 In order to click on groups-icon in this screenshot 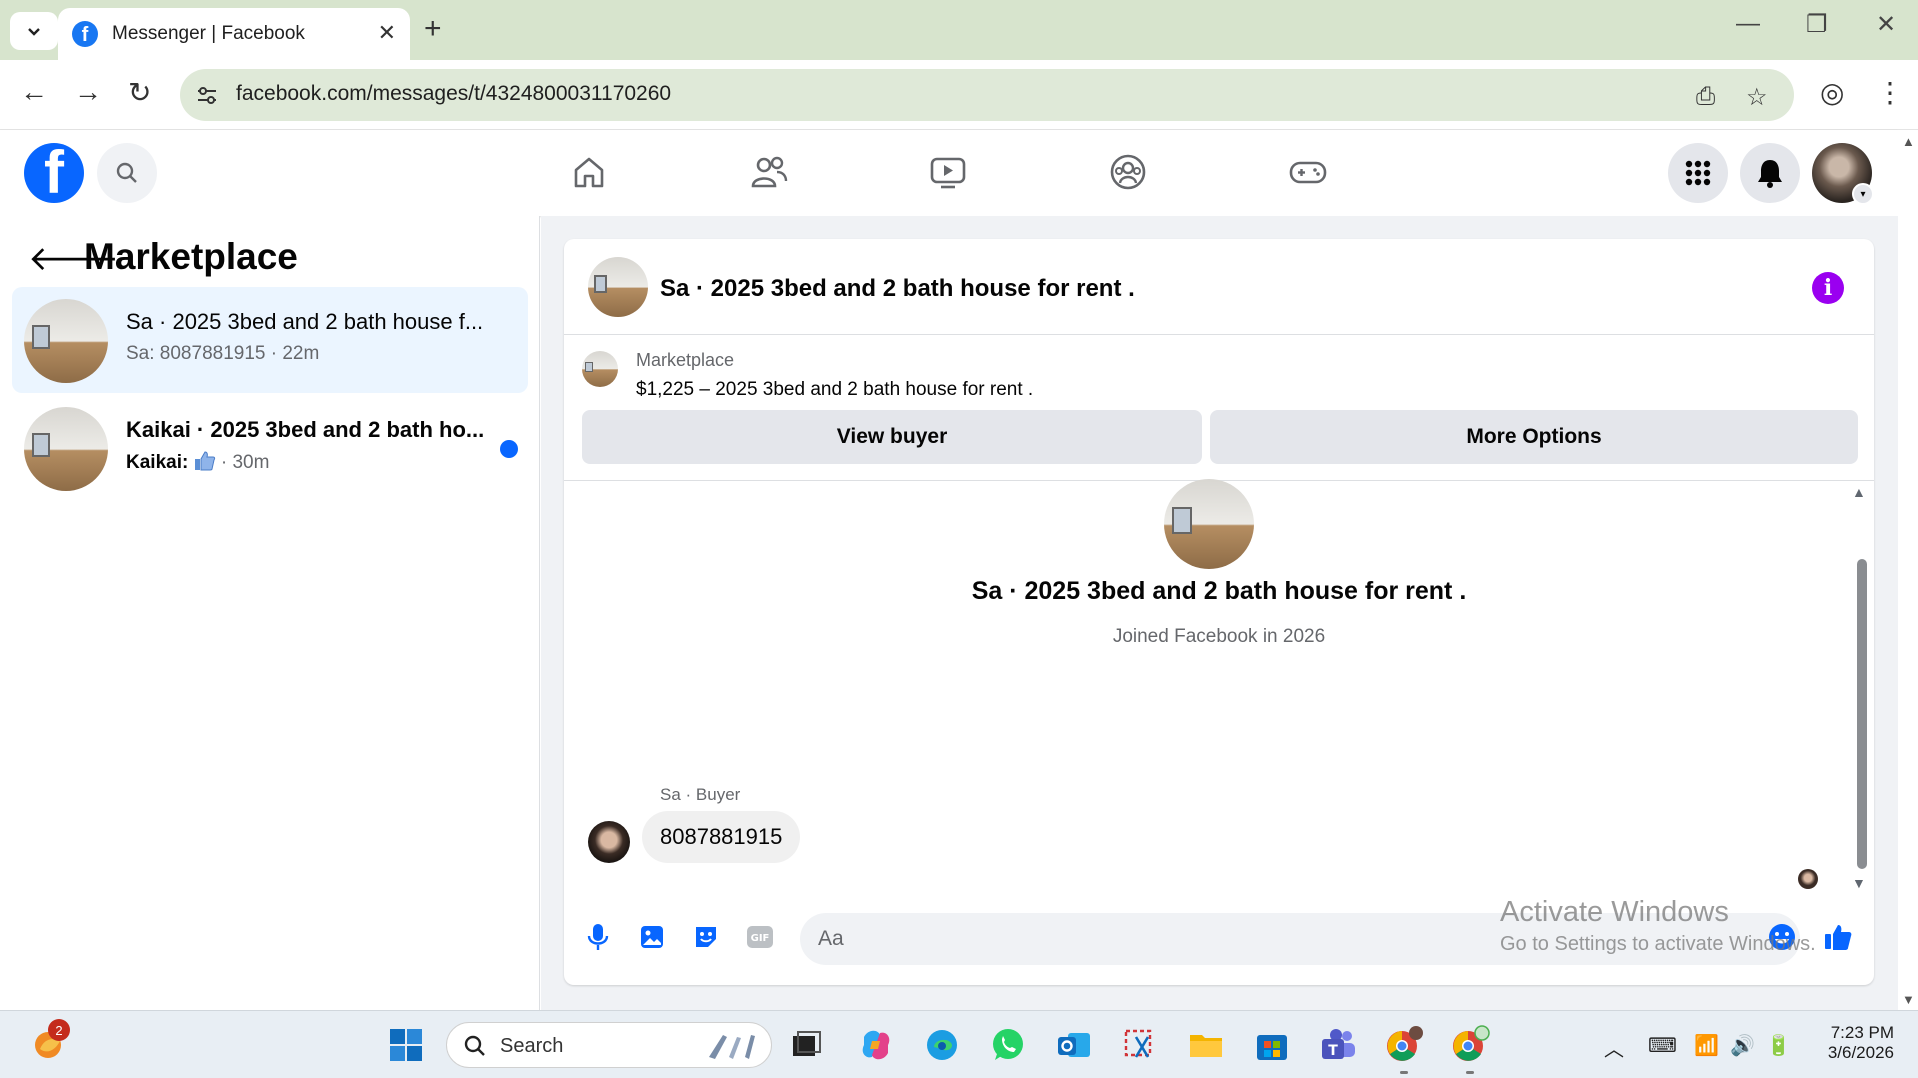, I will do `click(1128, 172)`.